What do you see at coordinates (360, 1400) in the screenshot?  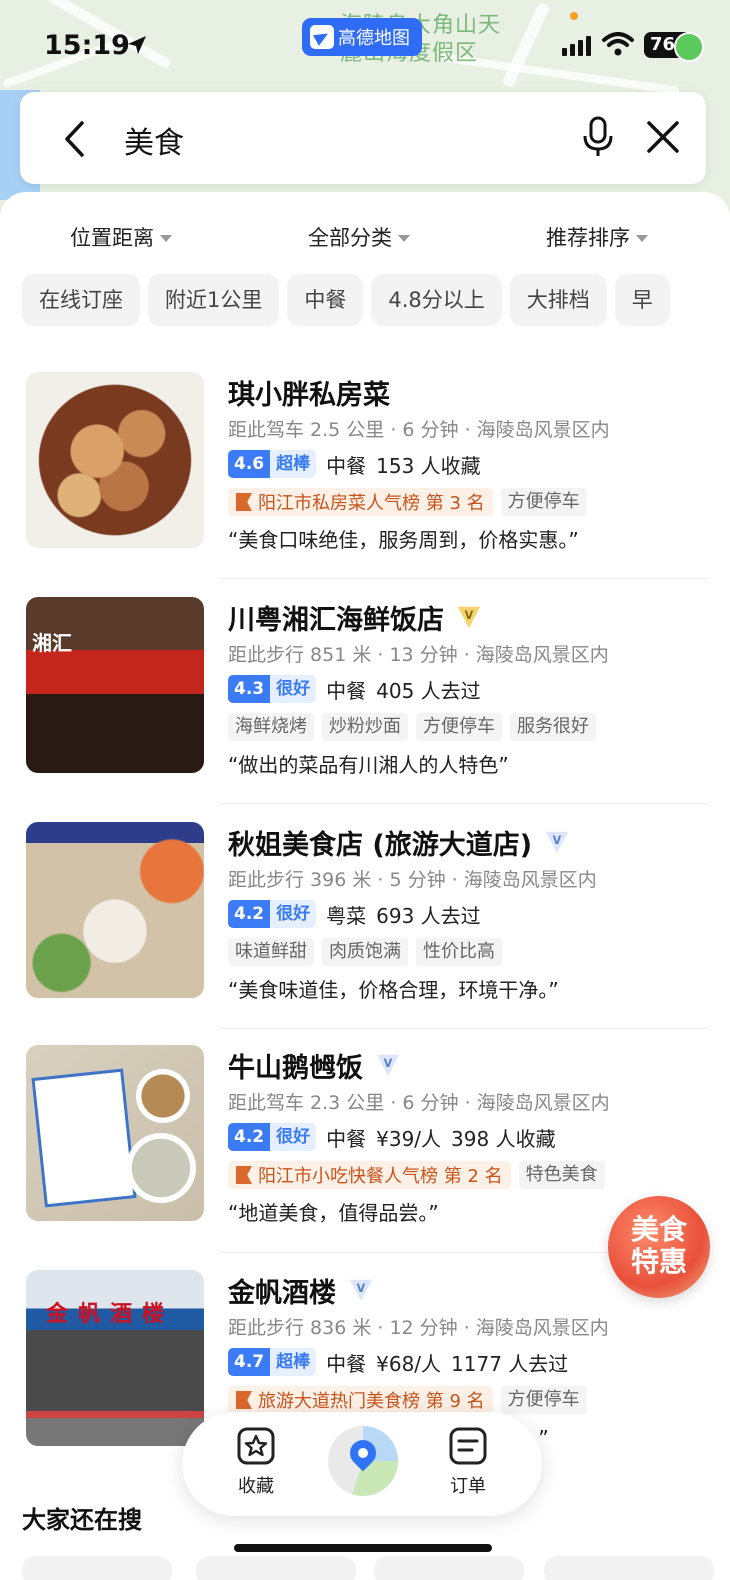 I see `rank-badge: 旅游大道热门美食榜 第 9 名` at bounding box center [360, 1400].